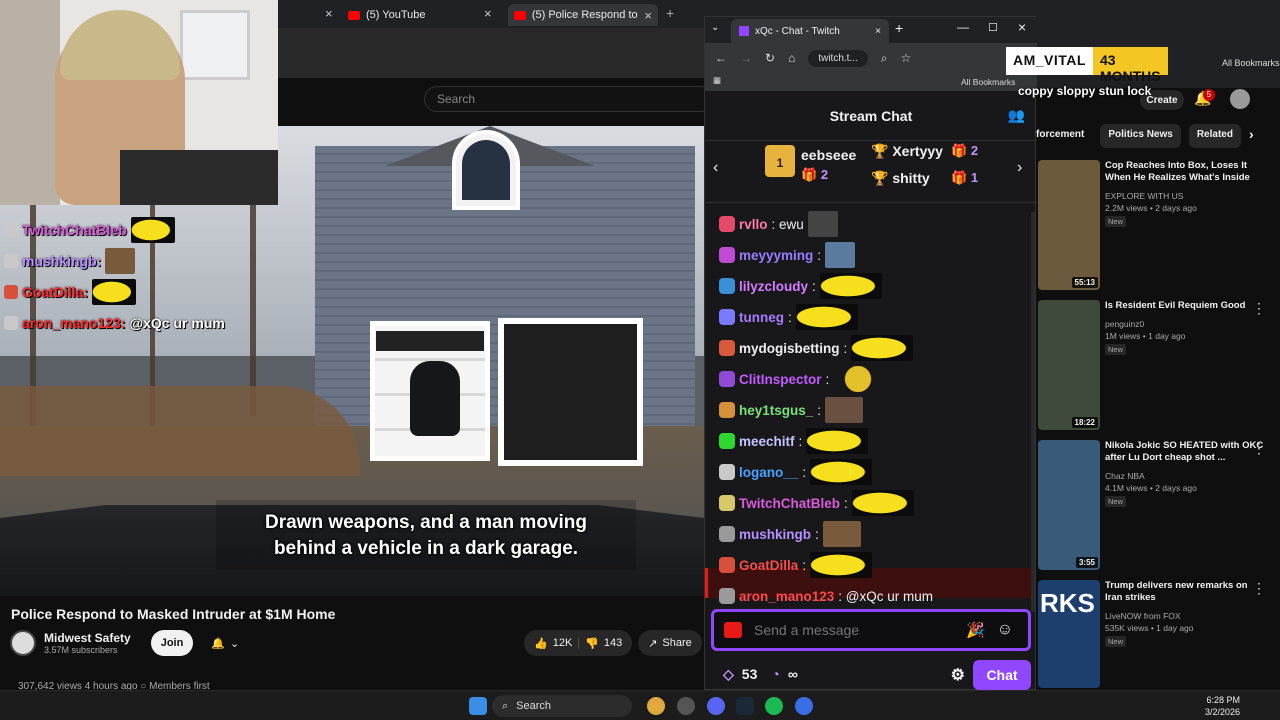 This screenshot has height=720, width=1280. What do you see at coordinates (815, 174) in the screenshot?
I see `gift-count: 🎁 2` at bounding box center [815, 174].